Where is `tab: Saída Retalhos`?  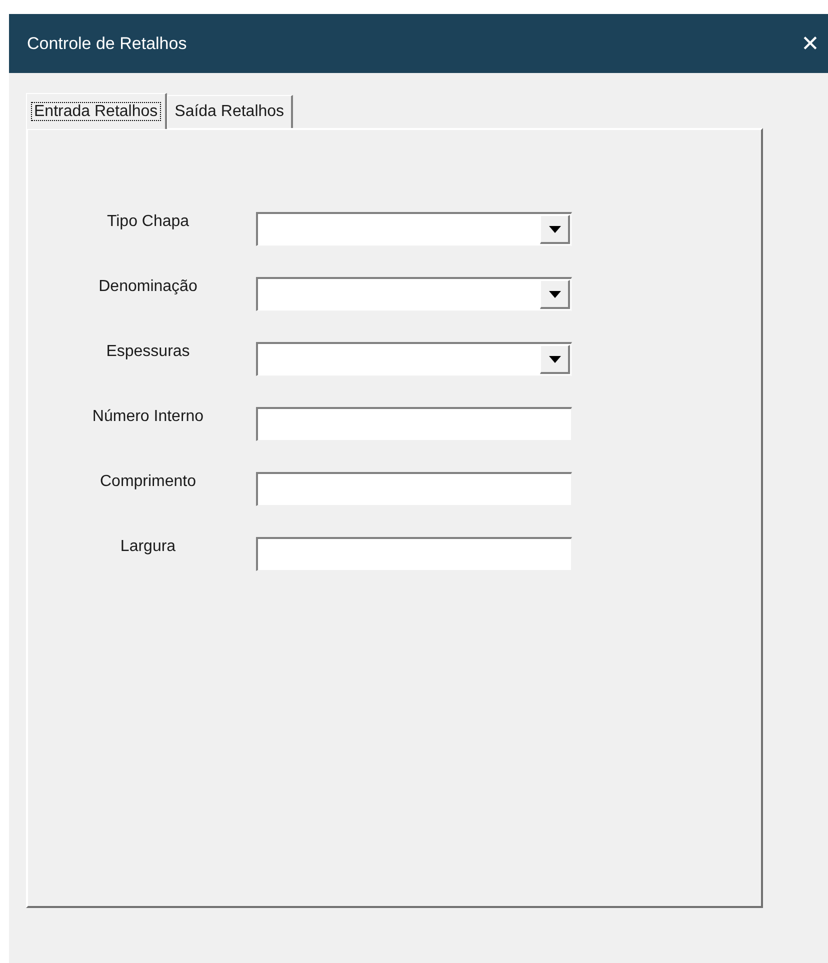 tab: Saída Retalhos is located at coordinates (230, 111).